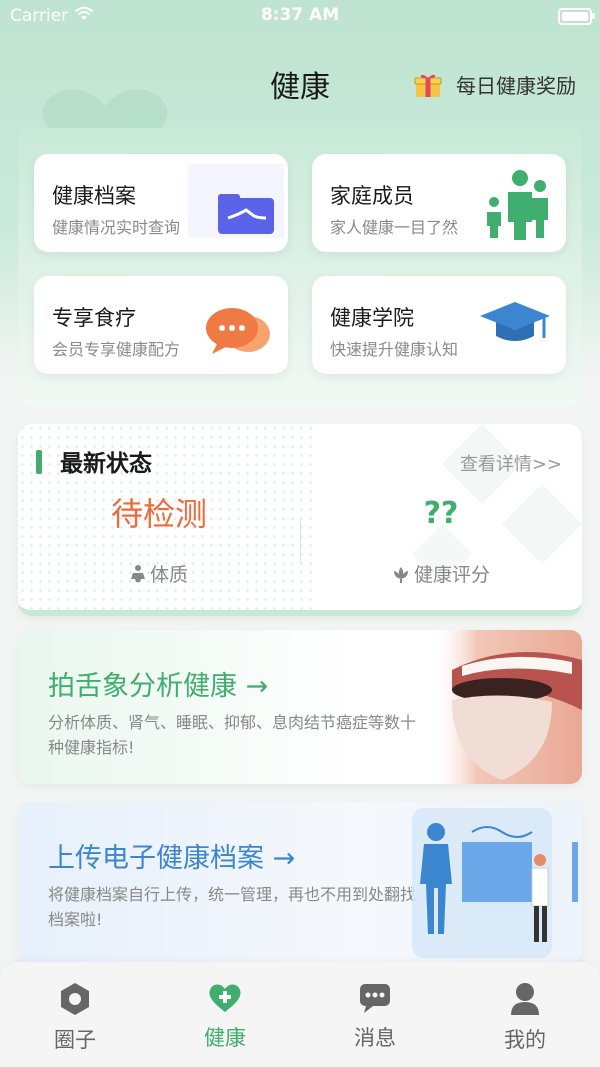 This screenshot has width=600, height=1067. What do you see at coordinates (75, 999) in the screenshot?
I see `circle-hexagon-icon` at bounding box center [75, 999].